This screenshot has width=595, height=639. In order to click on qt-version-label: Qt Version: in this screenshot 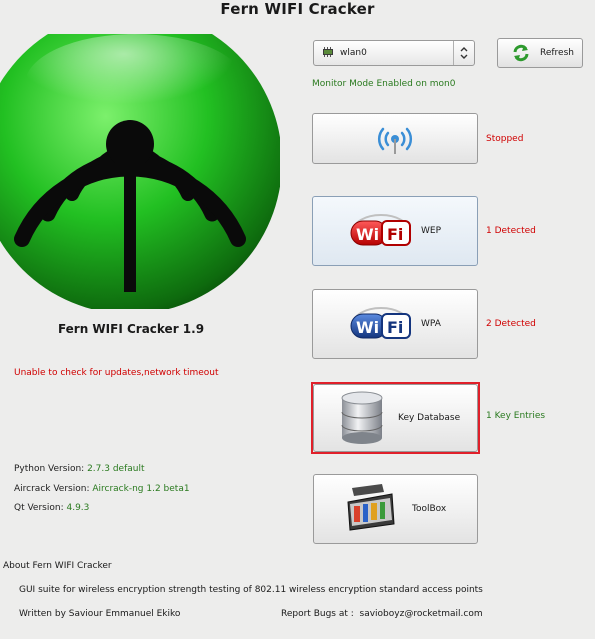, I will do `click(39, 508)`.